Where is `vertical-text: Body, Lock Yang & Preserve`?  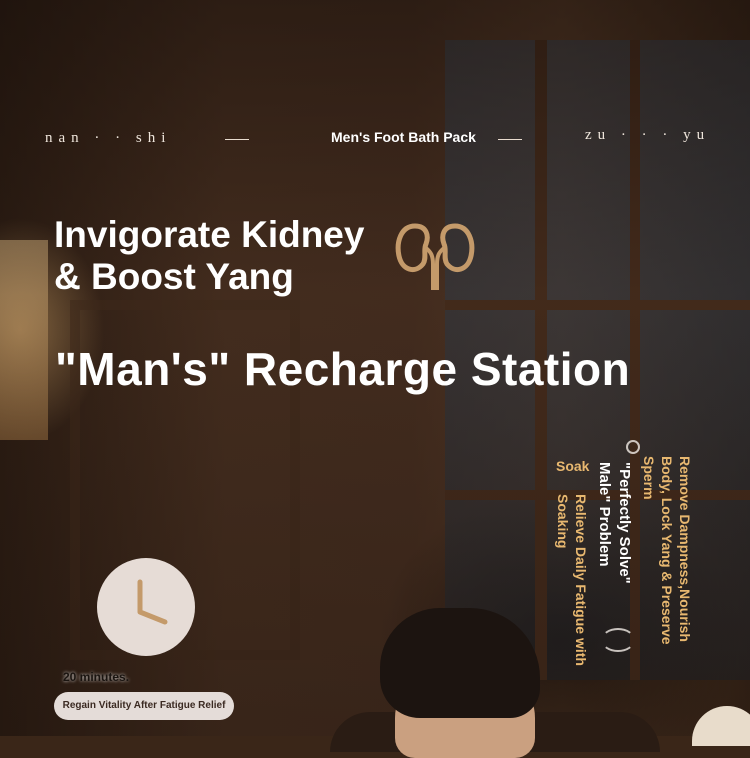
vertical-text: Body, Lock Yang & Preserve is located at coordinates (667, 550).